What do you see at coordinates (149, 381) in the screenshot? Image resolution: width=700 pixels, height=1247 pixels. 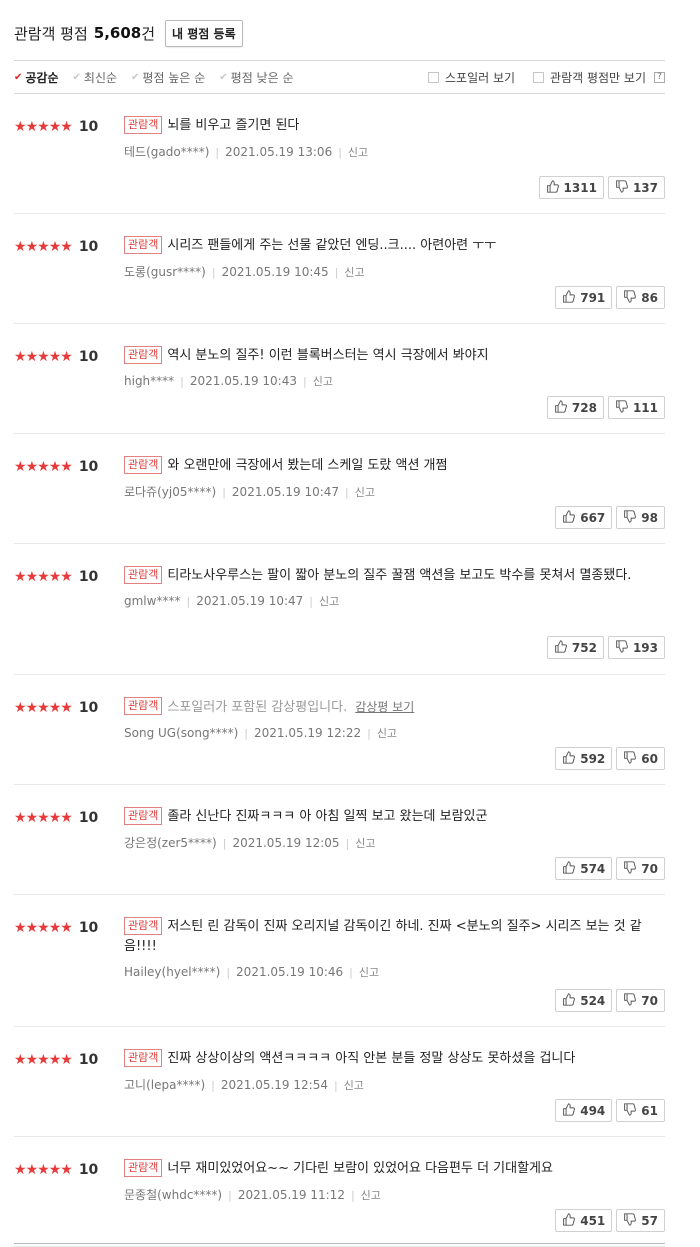 I see `review-user: high****` at bounding box center [149, 381].